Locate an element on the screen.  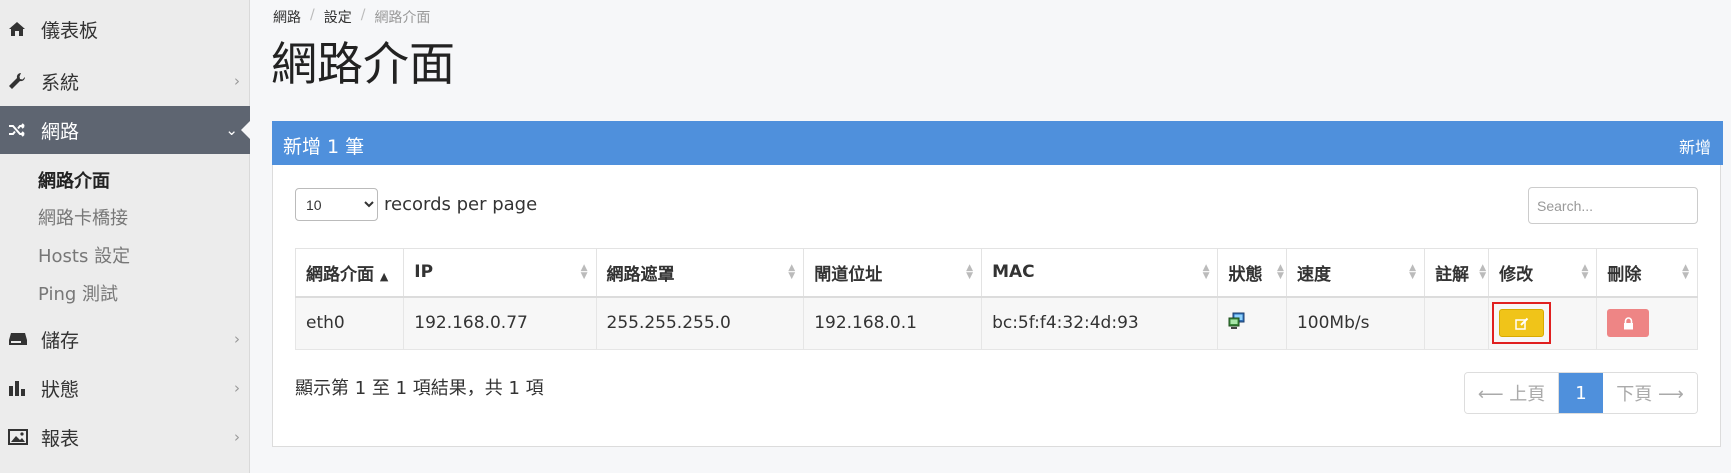
column-header-edit: 修改 ▲ ▼ is located at coordinates (1543, 273).